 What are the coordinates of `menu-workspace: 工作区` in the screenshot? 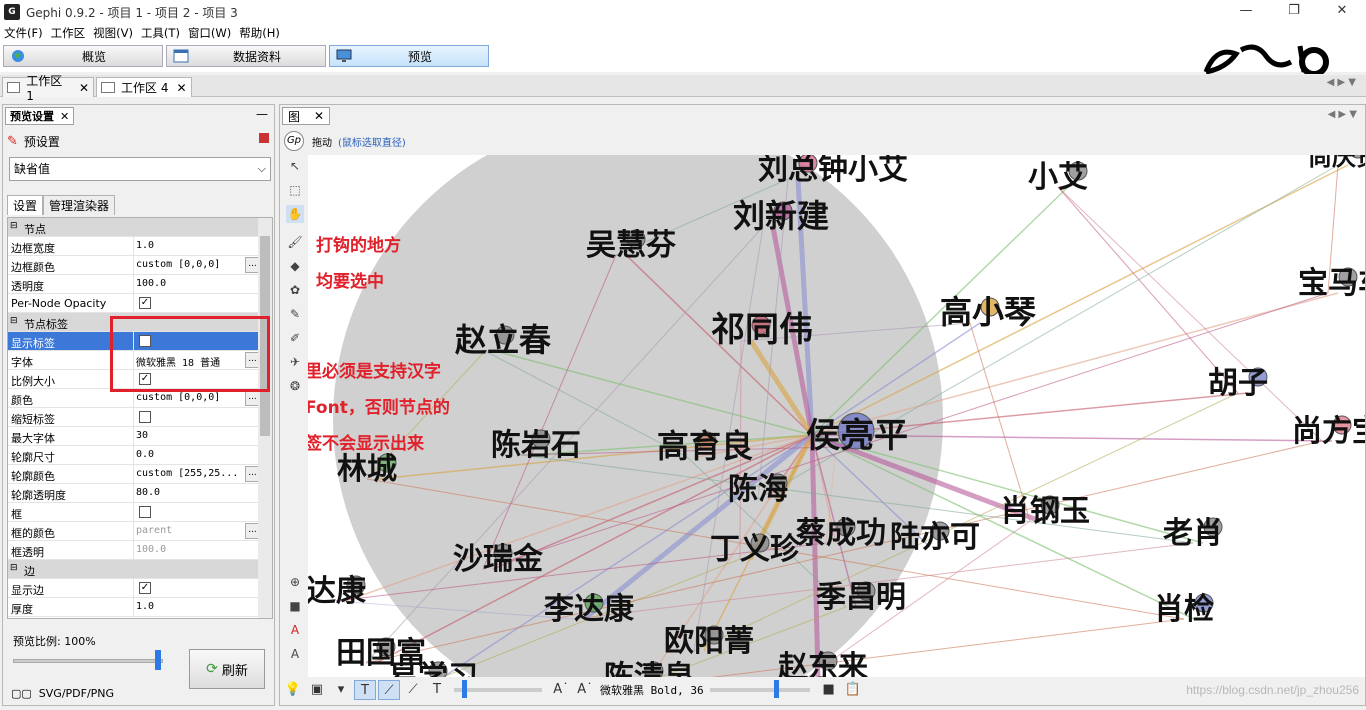 It's located at (68, 33).